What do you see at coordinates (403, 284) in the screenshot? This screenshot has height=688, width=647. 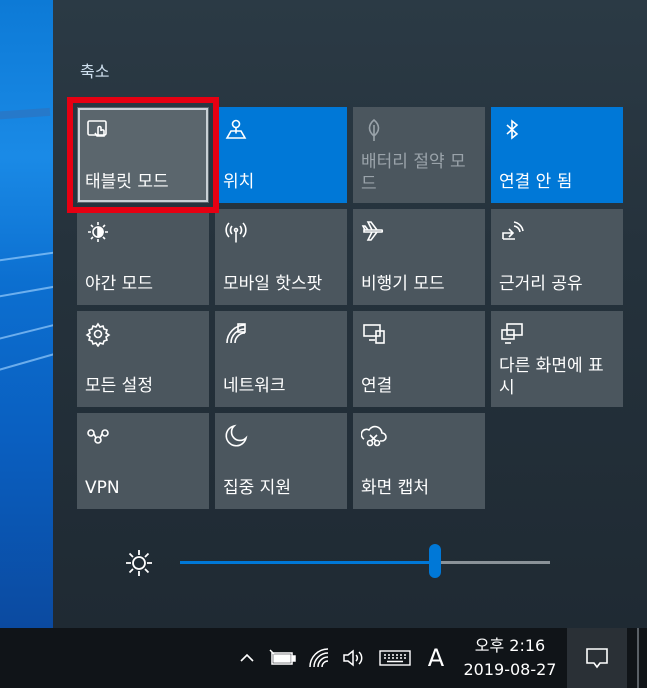 I see `tile-label: 비행기 모드` at bounding box center [403, 284].